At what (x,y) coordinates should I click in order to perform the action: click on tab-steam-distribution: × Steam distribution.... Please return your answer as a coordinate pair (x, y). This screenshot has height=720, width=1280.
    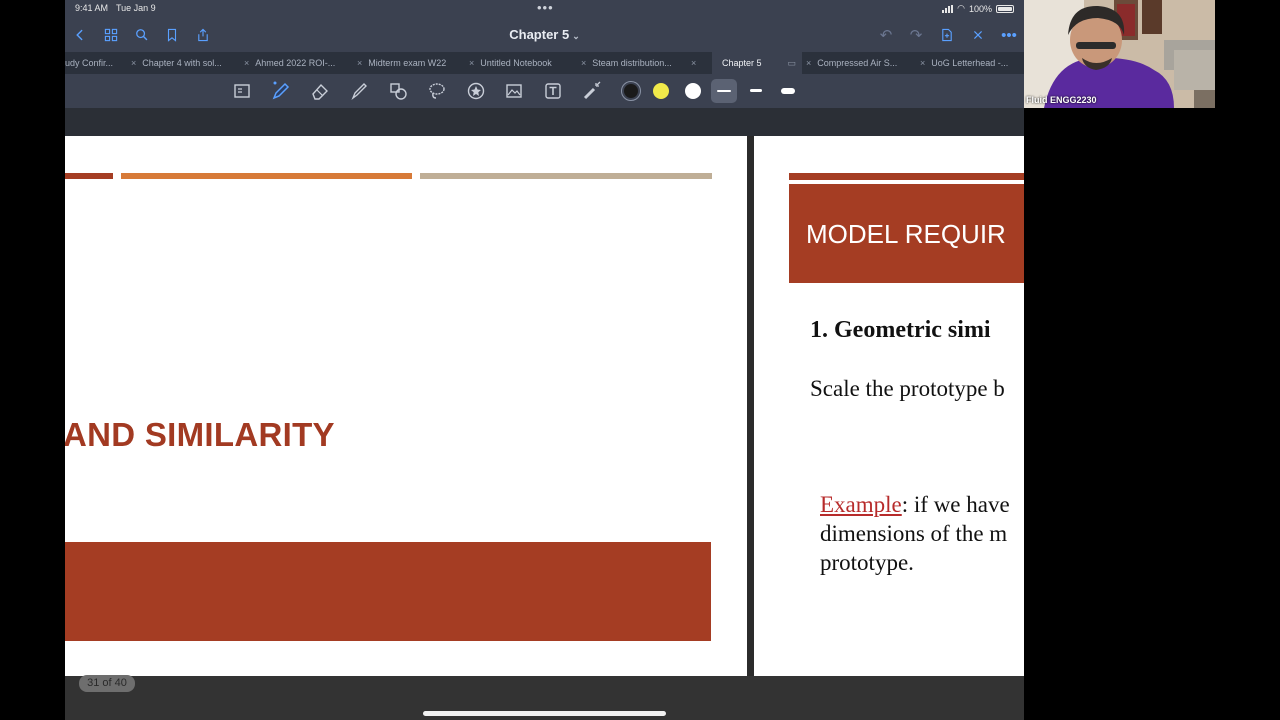
    Looking at the image, I should click on (626, 63).